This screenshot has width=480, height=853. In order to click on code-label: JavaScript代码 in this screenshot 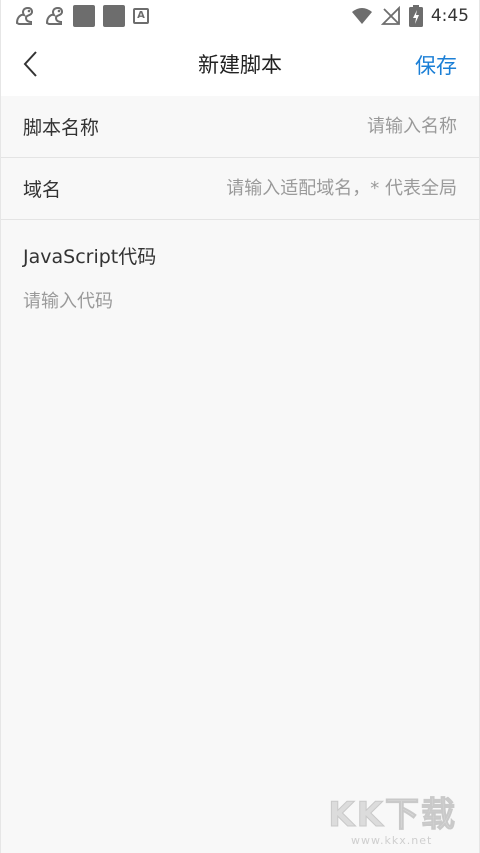, I will do `click(90, 257)`.